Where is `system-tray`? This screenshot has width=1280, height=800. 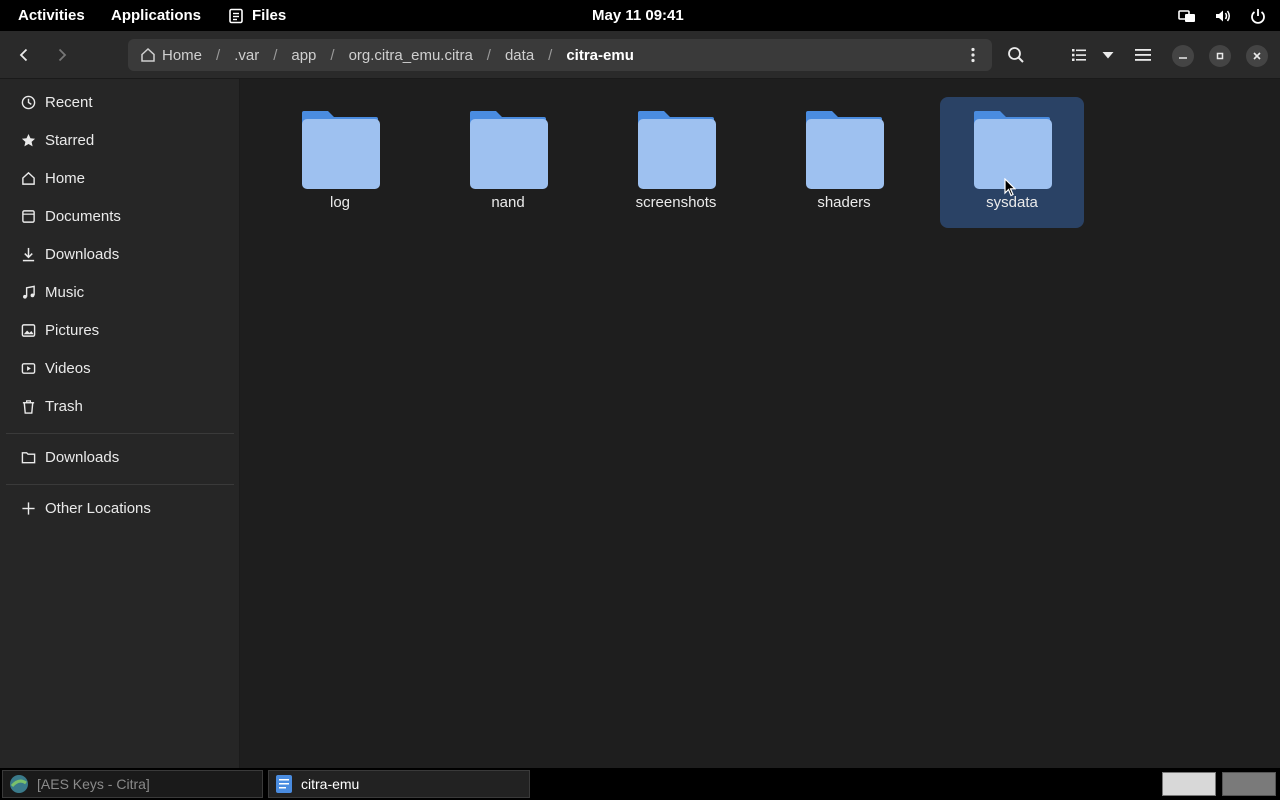 system-tray is located at coordinates (1222, 15).